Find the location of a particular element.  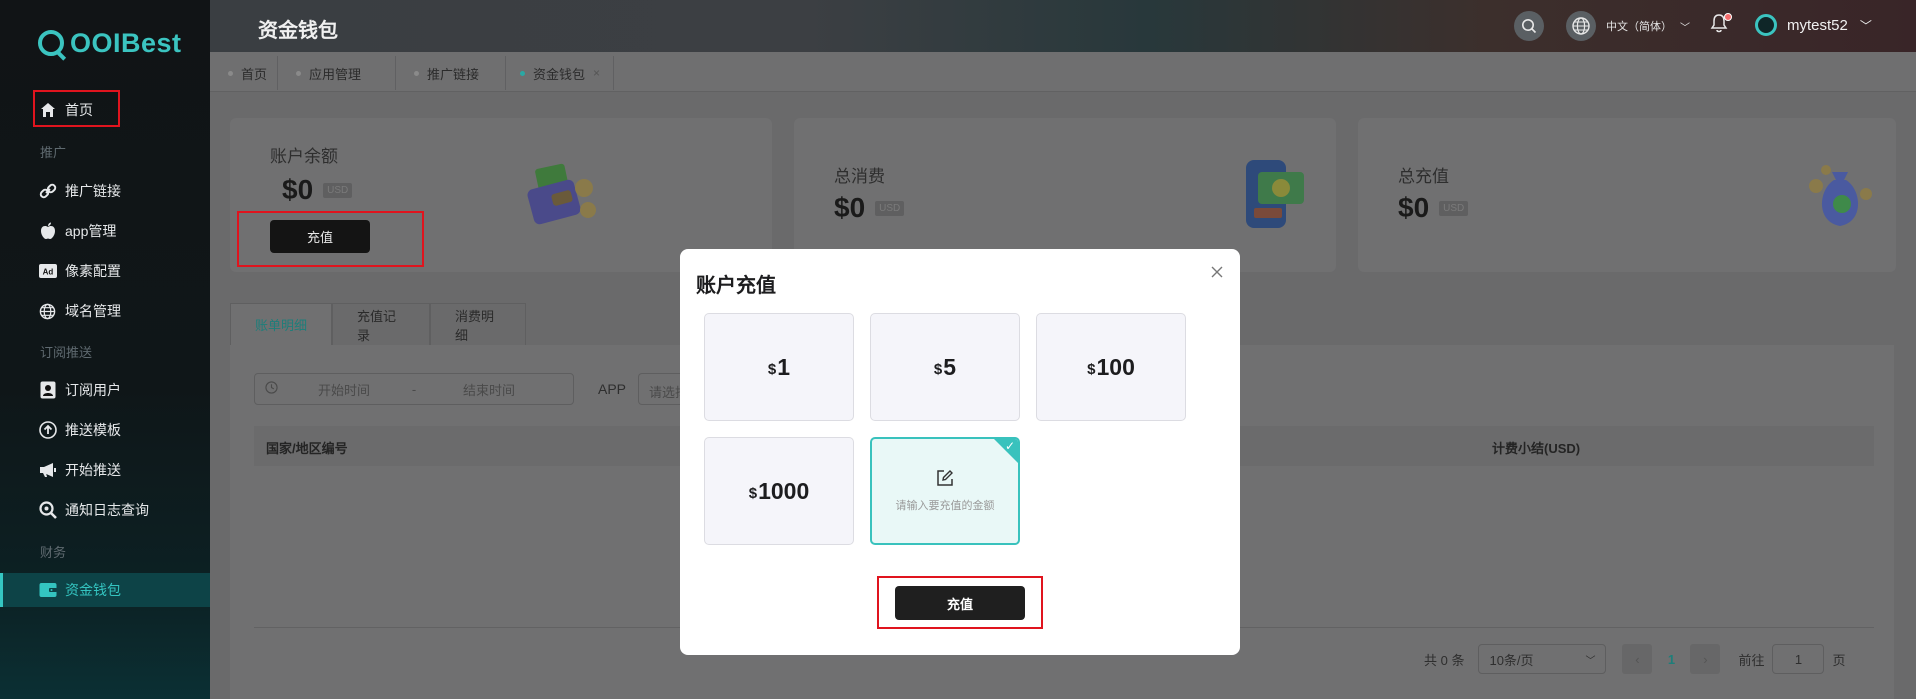

tabs-bar: 首页 应用管理 推广链接 资金钱包 × is located at coordinates (1063, 72).